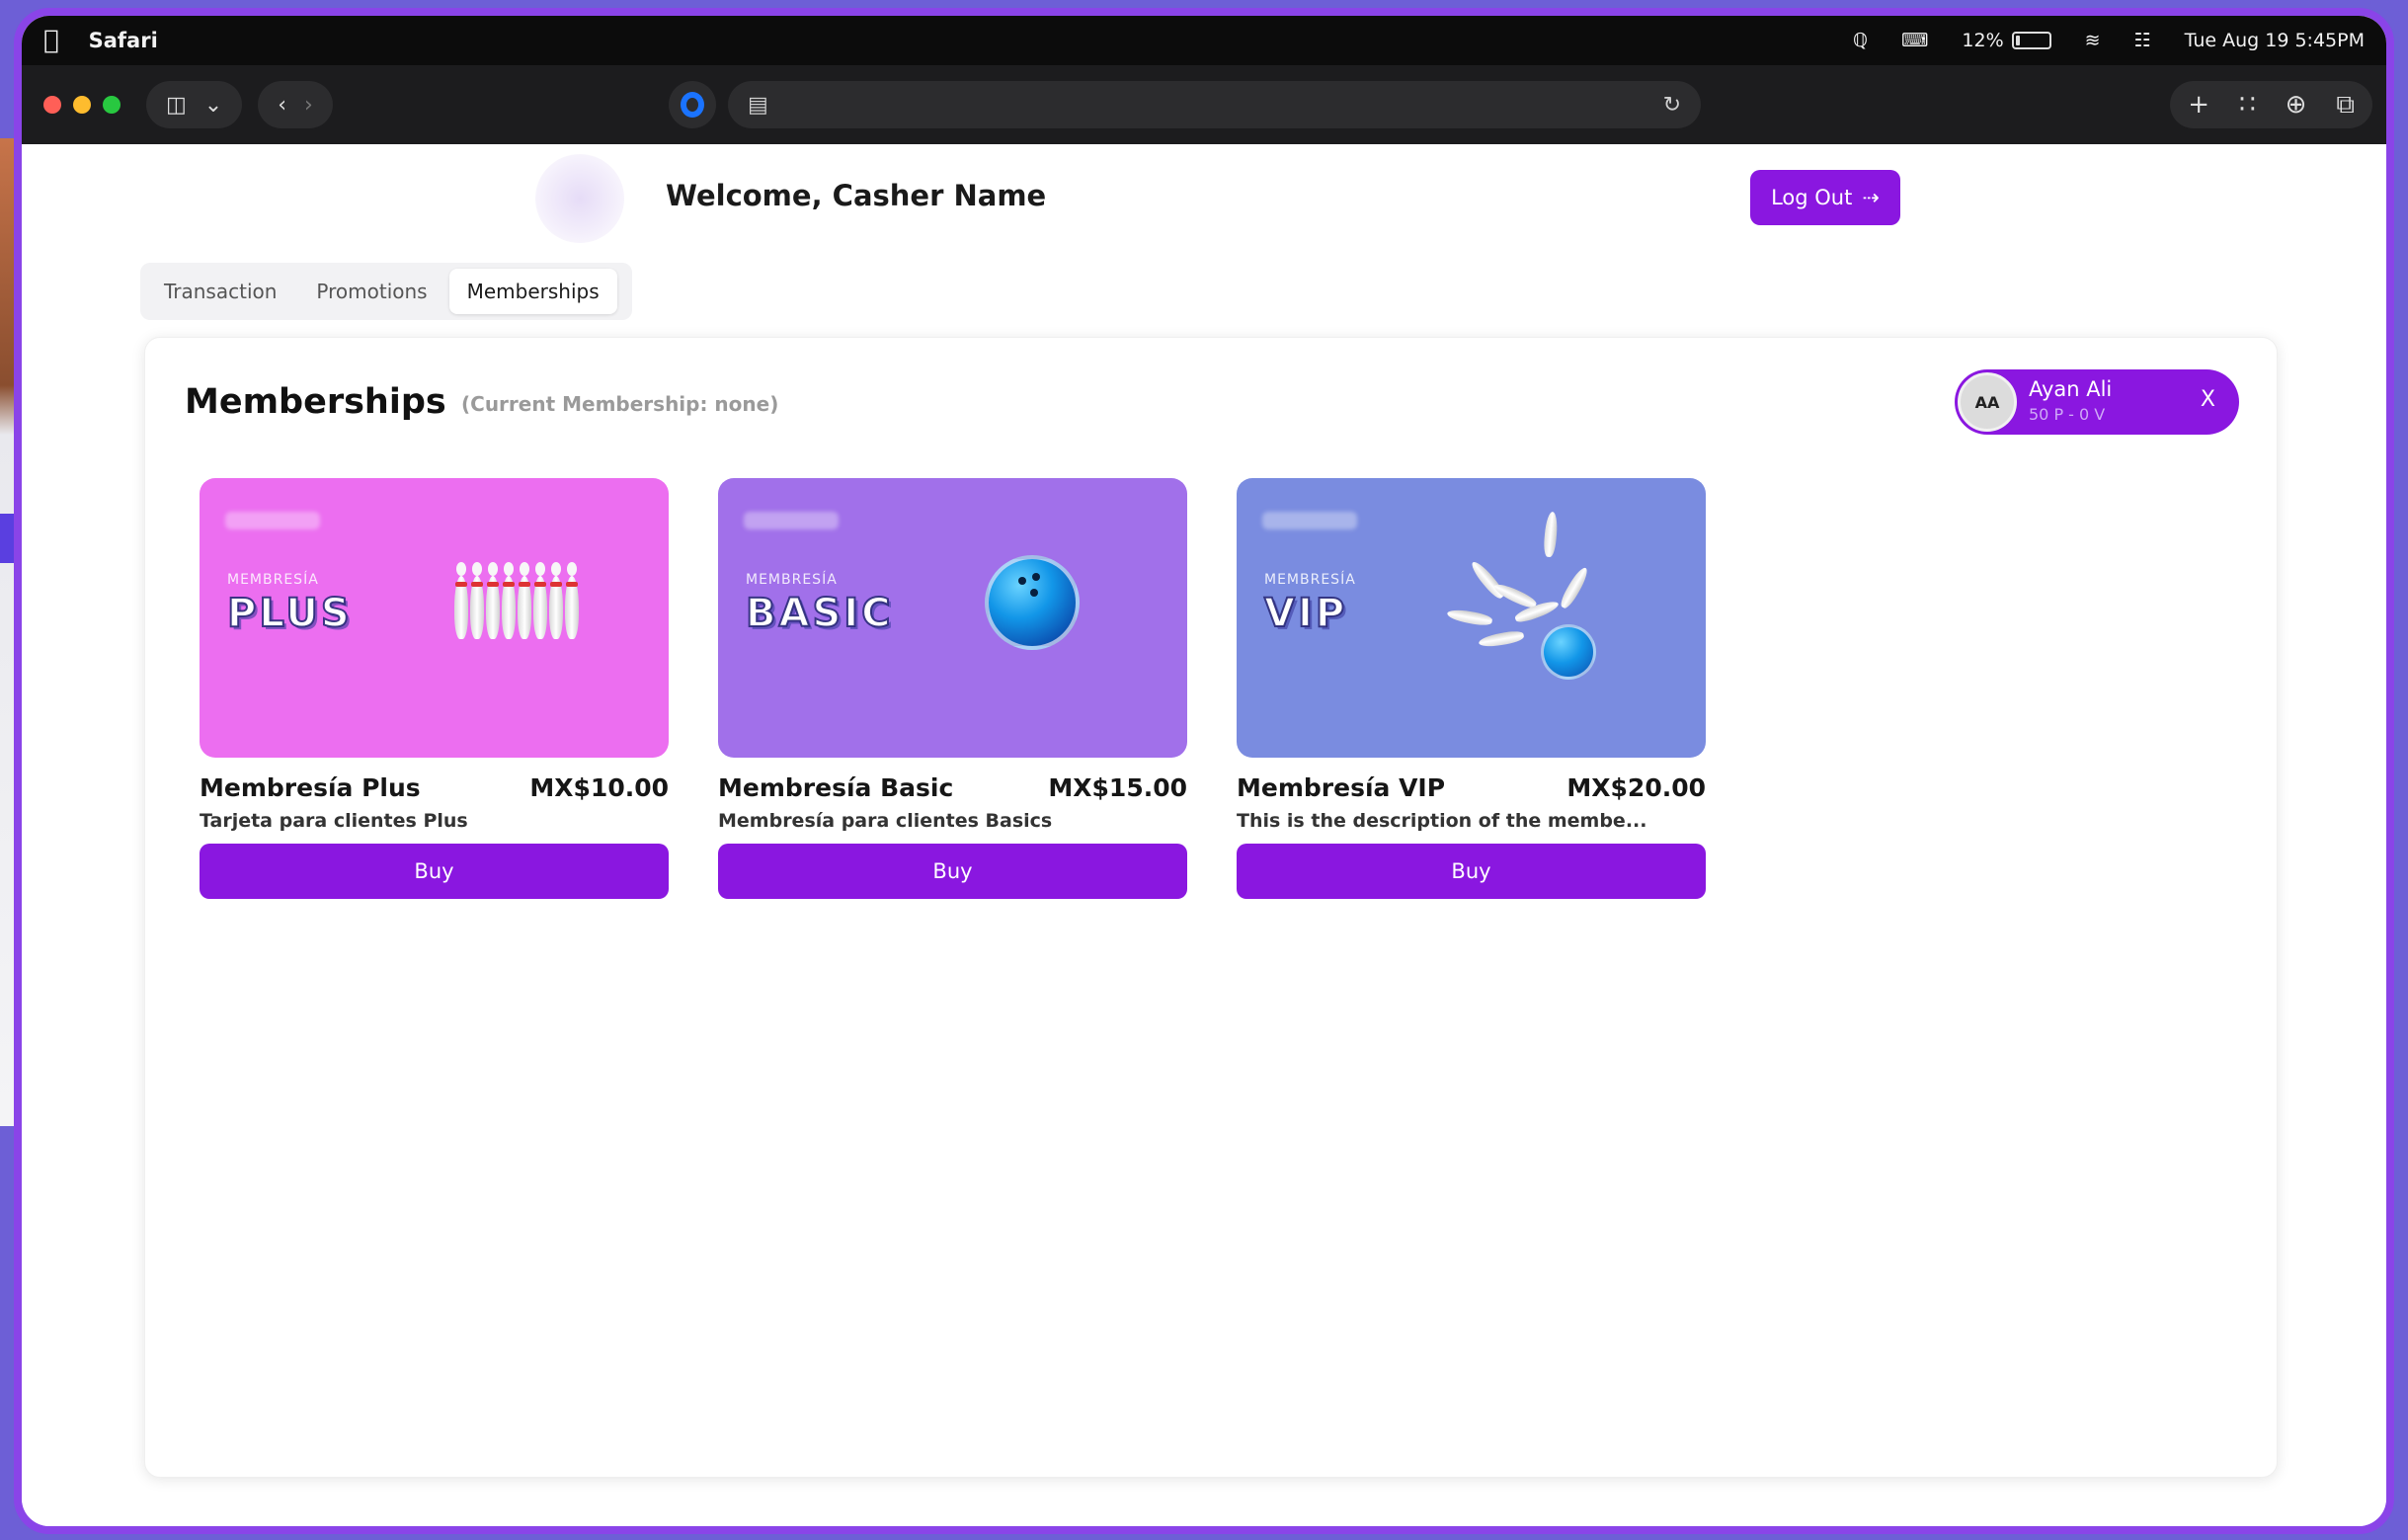 The height and width of the screenshot is (1540, 2408). I want to click on tab-promotions: Promotions, so click(371, 292).